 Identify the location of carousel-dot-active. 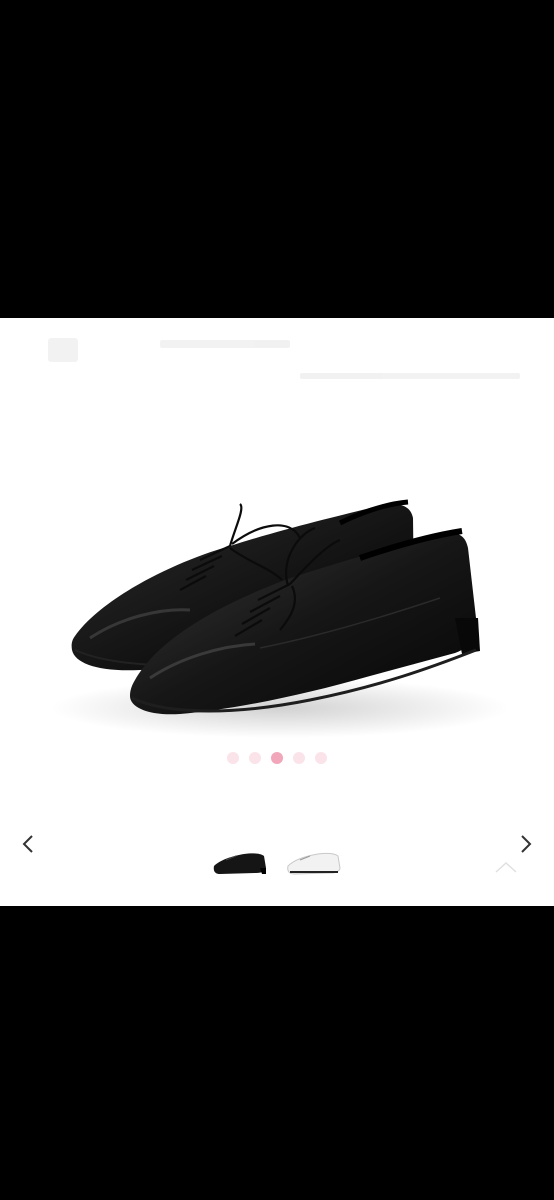
(277, 758).